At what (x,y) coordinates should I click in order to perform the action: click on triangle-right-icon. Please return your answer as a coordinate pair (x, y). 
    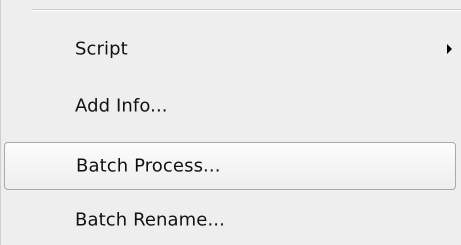
    Looking at the image, I should click on (449, 49).